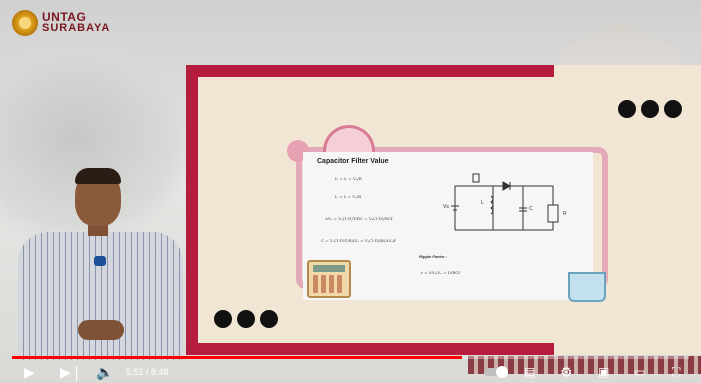  What do you see at coordinates (29, 372) in the screenshot?
I see `play-icon: ▶` at bounding box center [29, 372].